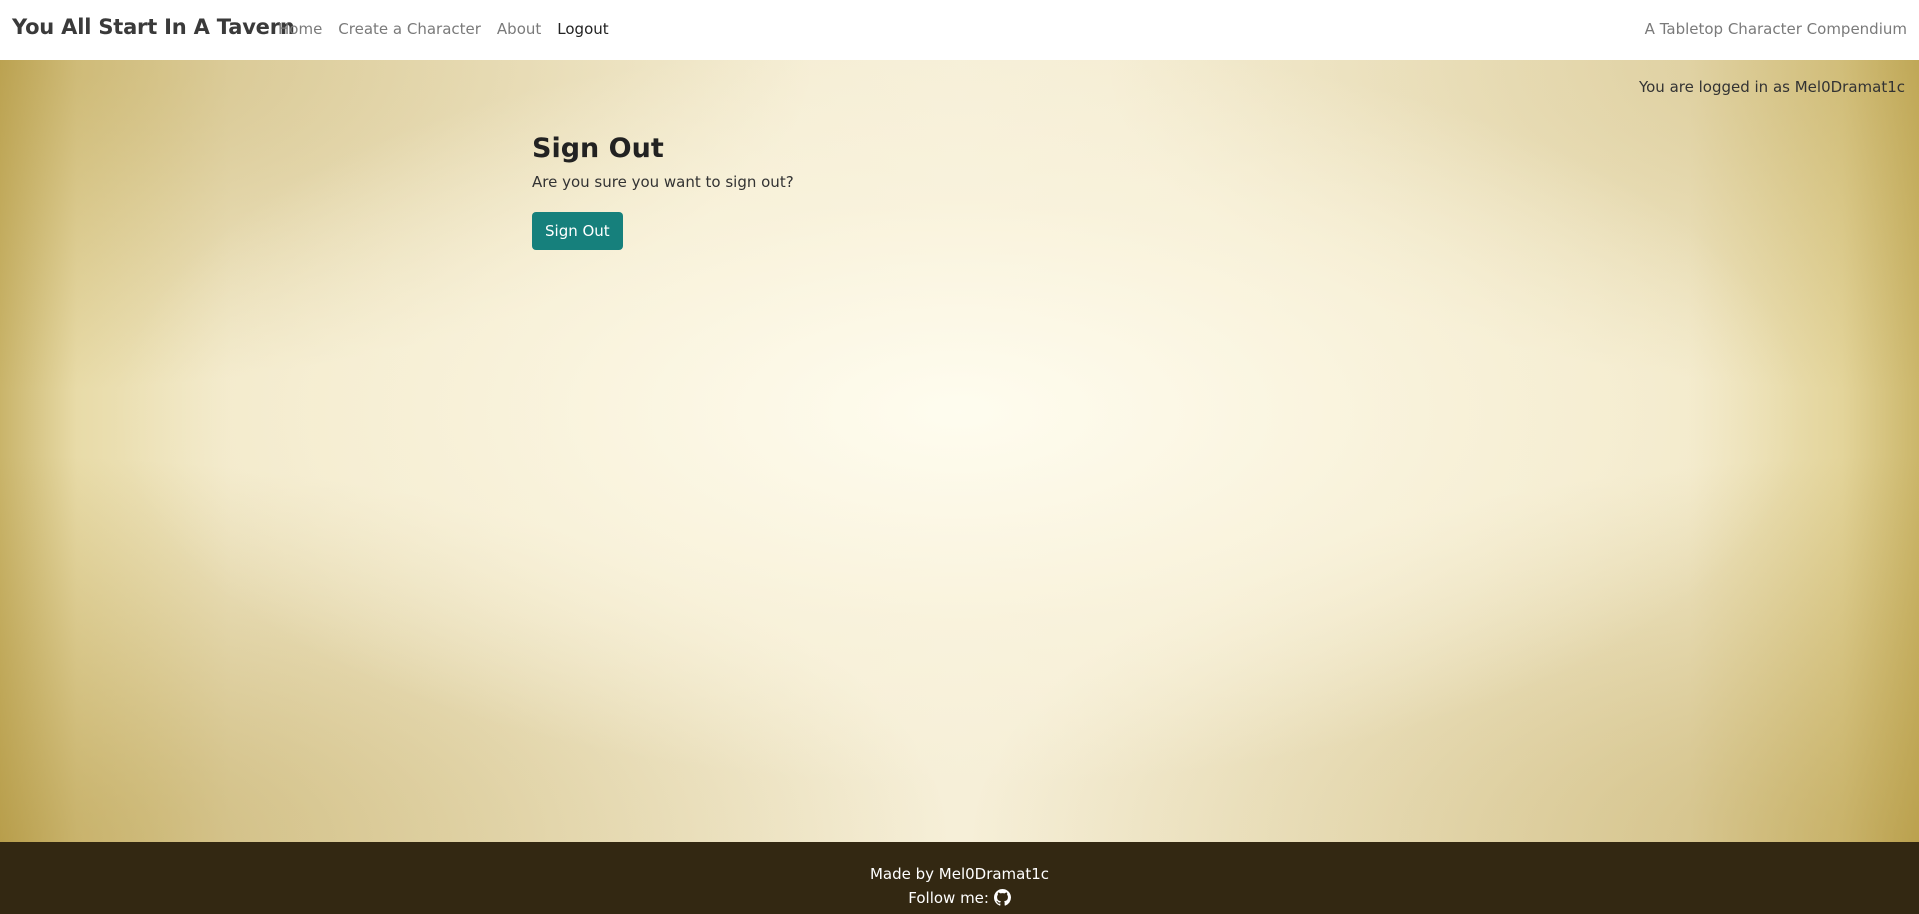 This screenshot has width=1919, height=914. What do you see at coordinates (409, 29) in the screenshot?
I see `nav-link-create-character: Create a Character` at bounding box center [409, 29].